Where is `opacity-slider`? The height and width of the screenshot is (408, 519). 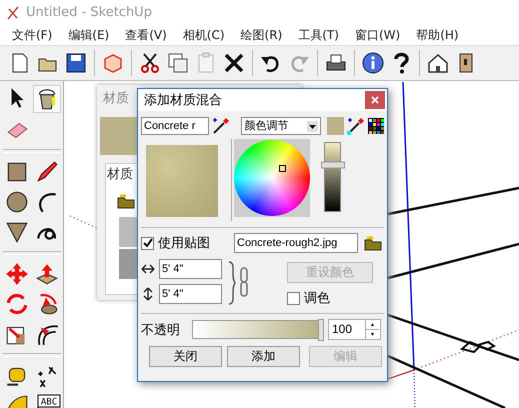 opacity-slider is located at coordinates (257, 329).